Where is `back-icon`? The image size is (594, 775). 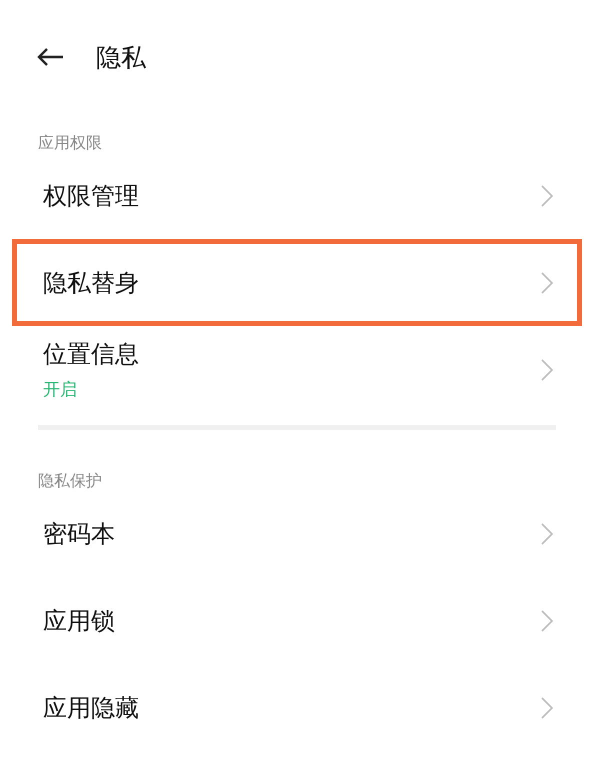 back-icon is located at coordinates (50, 57).